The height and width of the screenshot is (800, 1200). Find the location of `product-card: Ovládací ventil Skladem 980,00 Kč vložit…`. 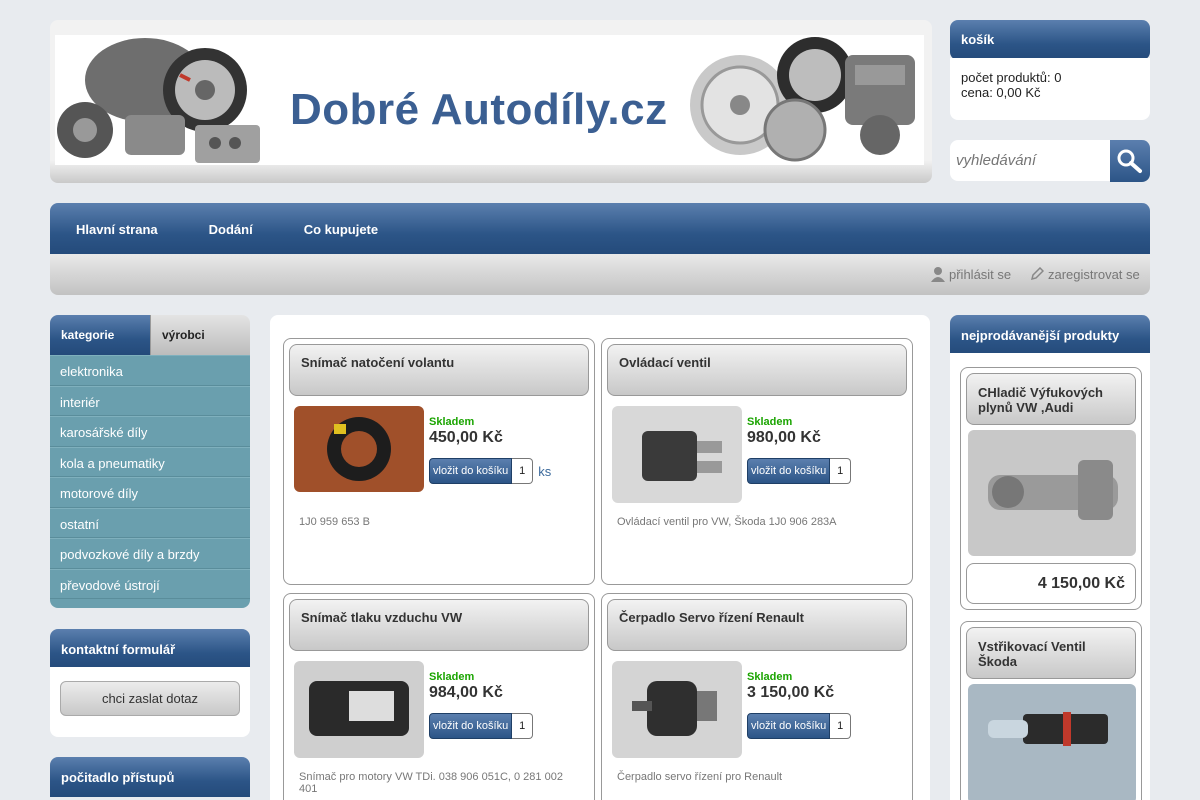

product-card: Ovládací ventil Skladem 980,00 Kč vložit… is located at coordinates (757, 461).